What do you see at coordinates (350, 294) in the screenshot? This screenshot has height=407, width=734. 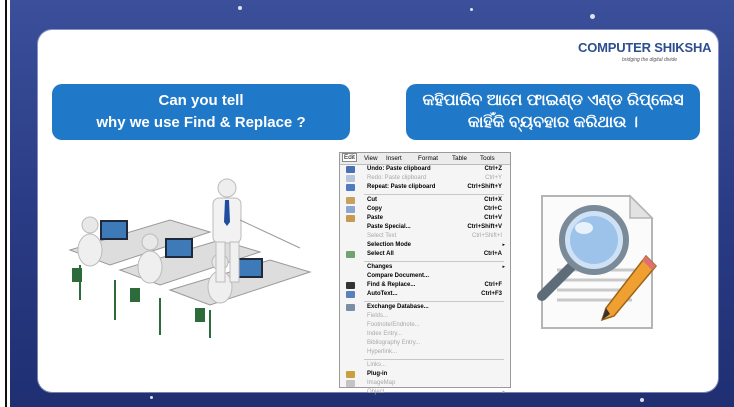 I see `autotext-icon` at bounding box center [350, 294].